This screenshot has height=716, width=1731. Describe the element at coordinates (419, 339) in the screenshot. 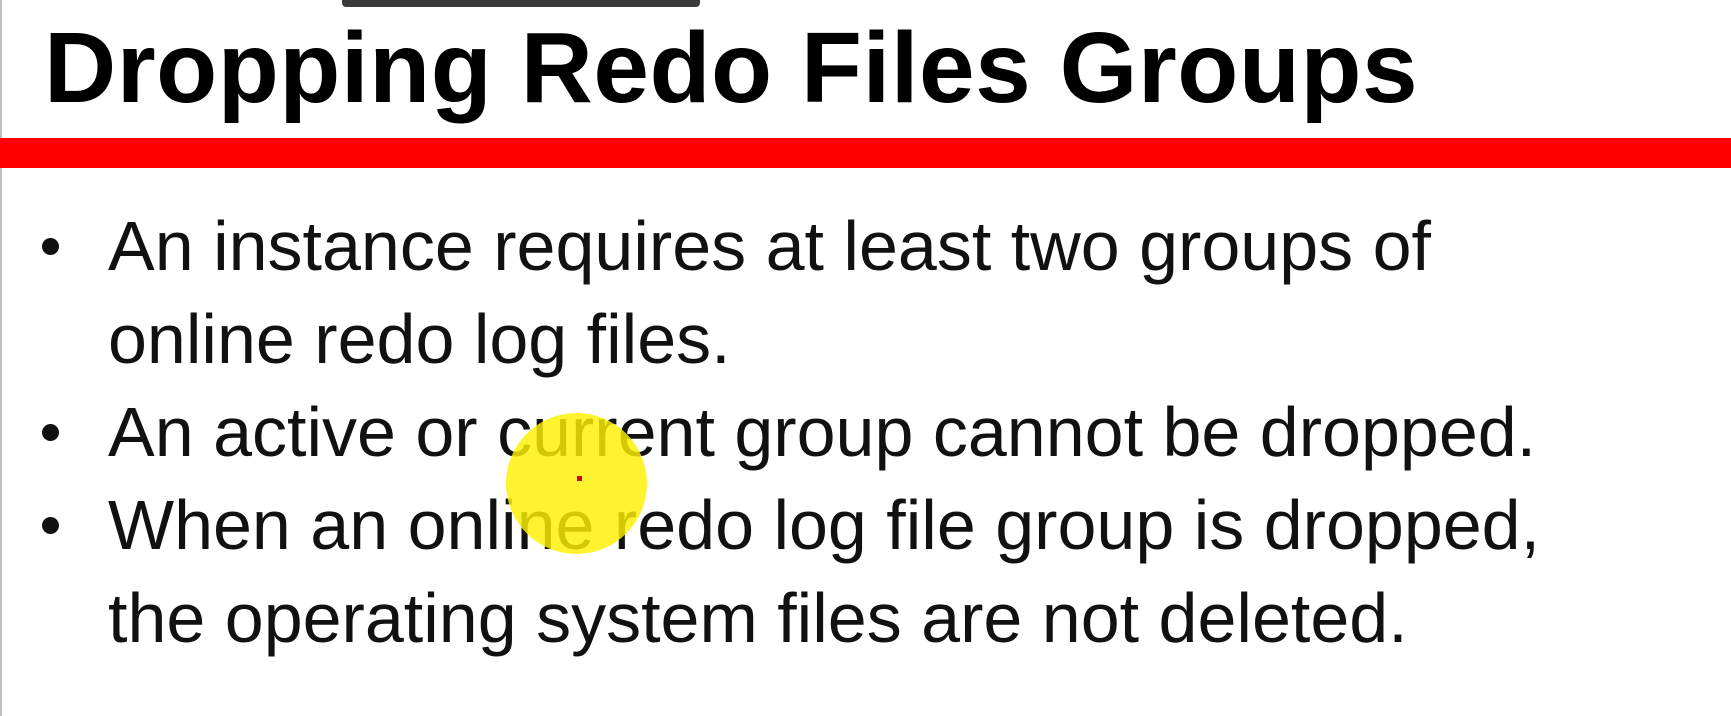

I see `bullet-line: online redo log files.` at that location.